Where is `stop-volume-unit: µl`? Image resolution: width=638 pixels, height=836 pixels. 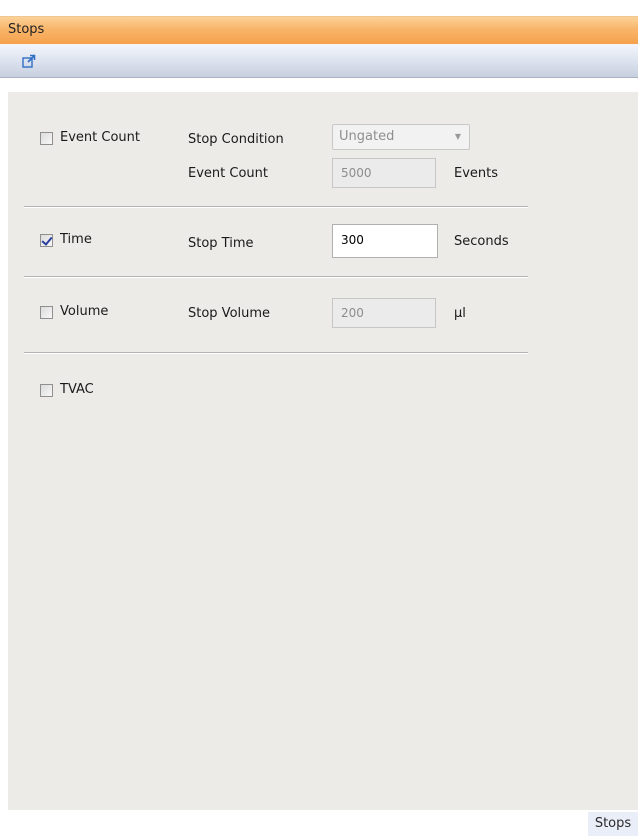
stop-volume-unit: µl is located at coordinates (460, 313).